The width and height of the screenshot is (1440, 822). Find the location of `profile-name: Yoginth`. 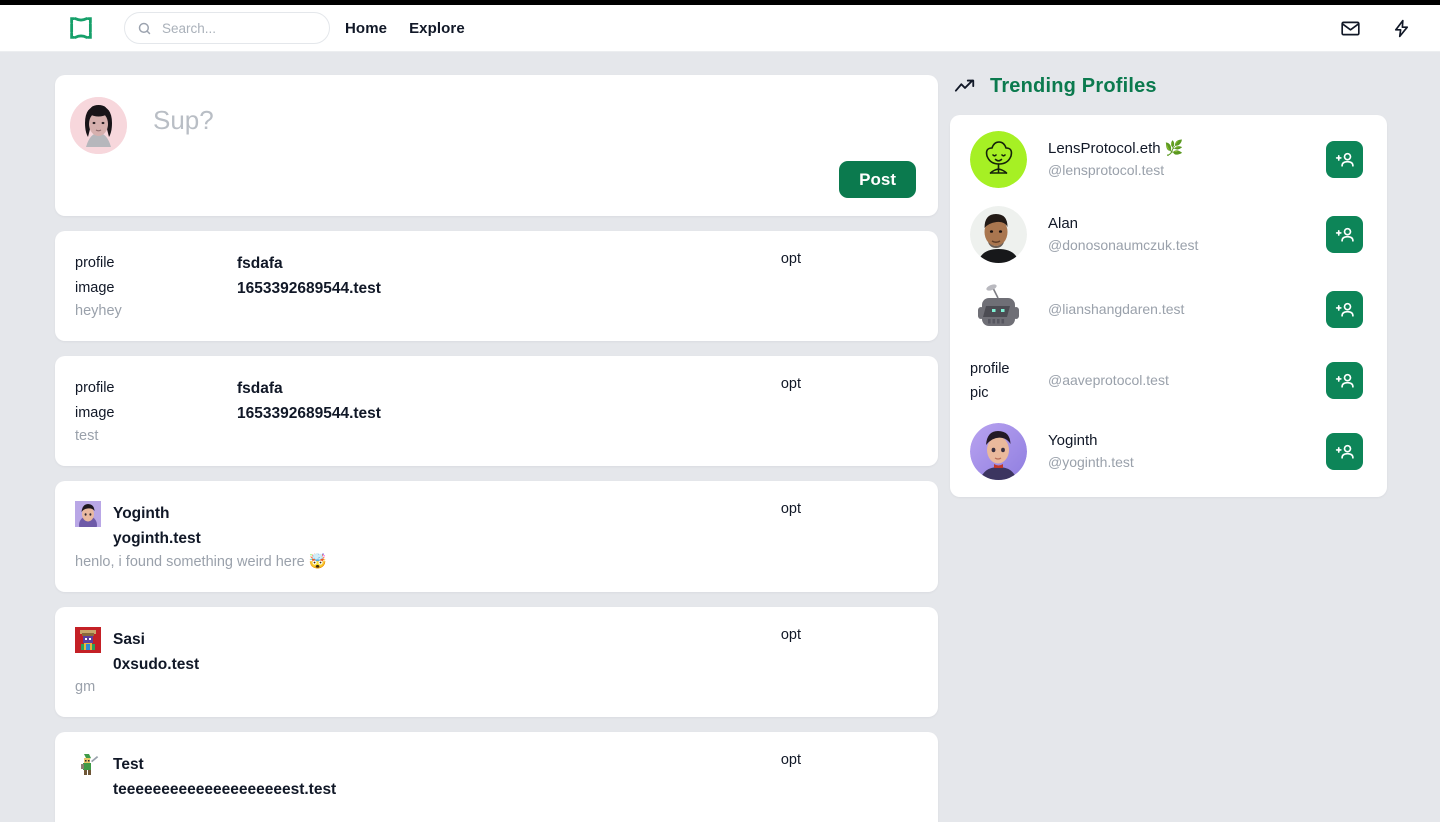

profile-name: Yoginth is located at coordinates (1073, 440).